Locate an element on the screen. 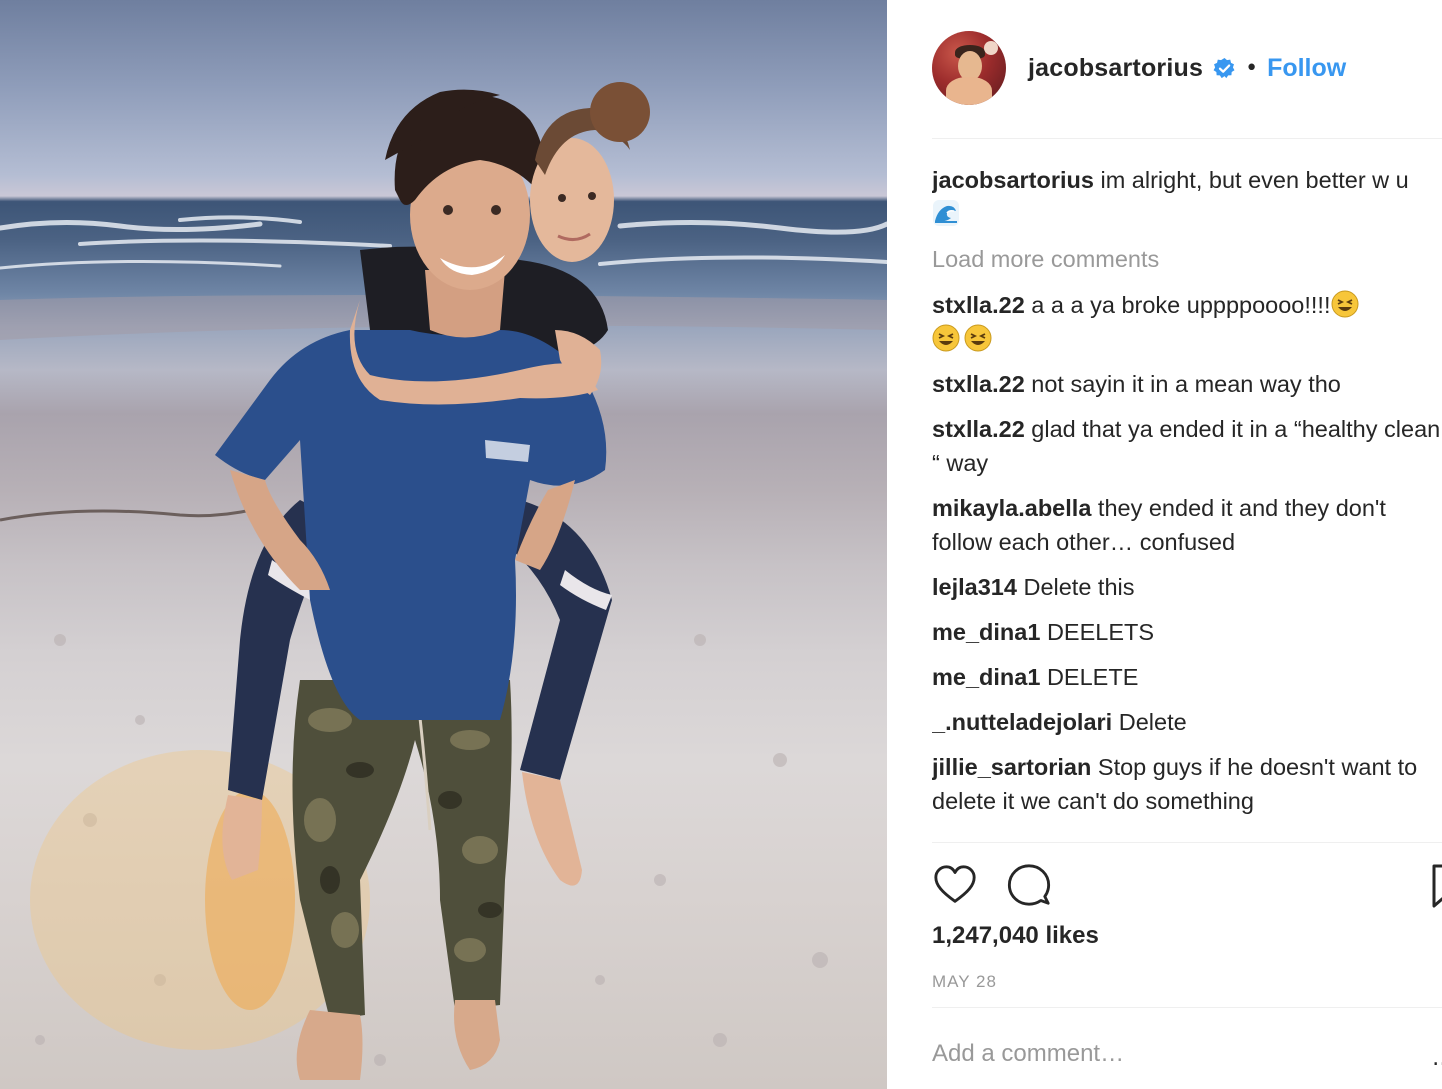 The image size is (1442, 1089). comment-text: not sayin it in a mean way tho is located at coordinates (1182, 384).